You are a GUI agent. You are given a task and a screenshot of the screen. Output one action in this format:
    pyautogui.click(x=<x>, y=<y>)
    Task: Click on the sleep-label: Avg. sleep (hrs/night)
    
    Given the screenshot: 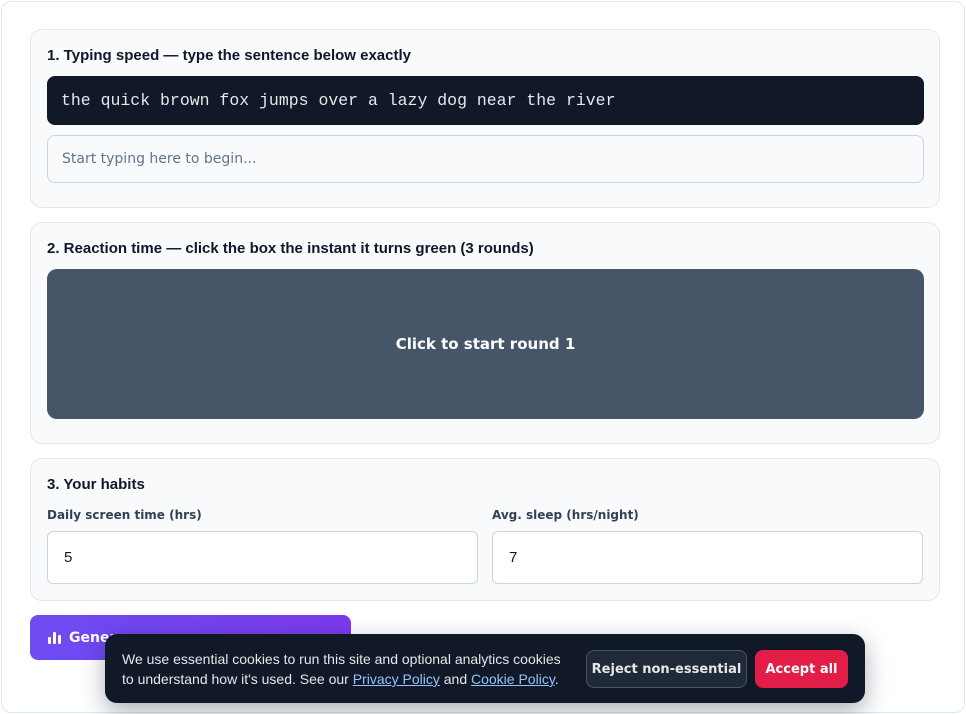 What is the action you would take?
    pyautogui.click(x=565, y=515)
    